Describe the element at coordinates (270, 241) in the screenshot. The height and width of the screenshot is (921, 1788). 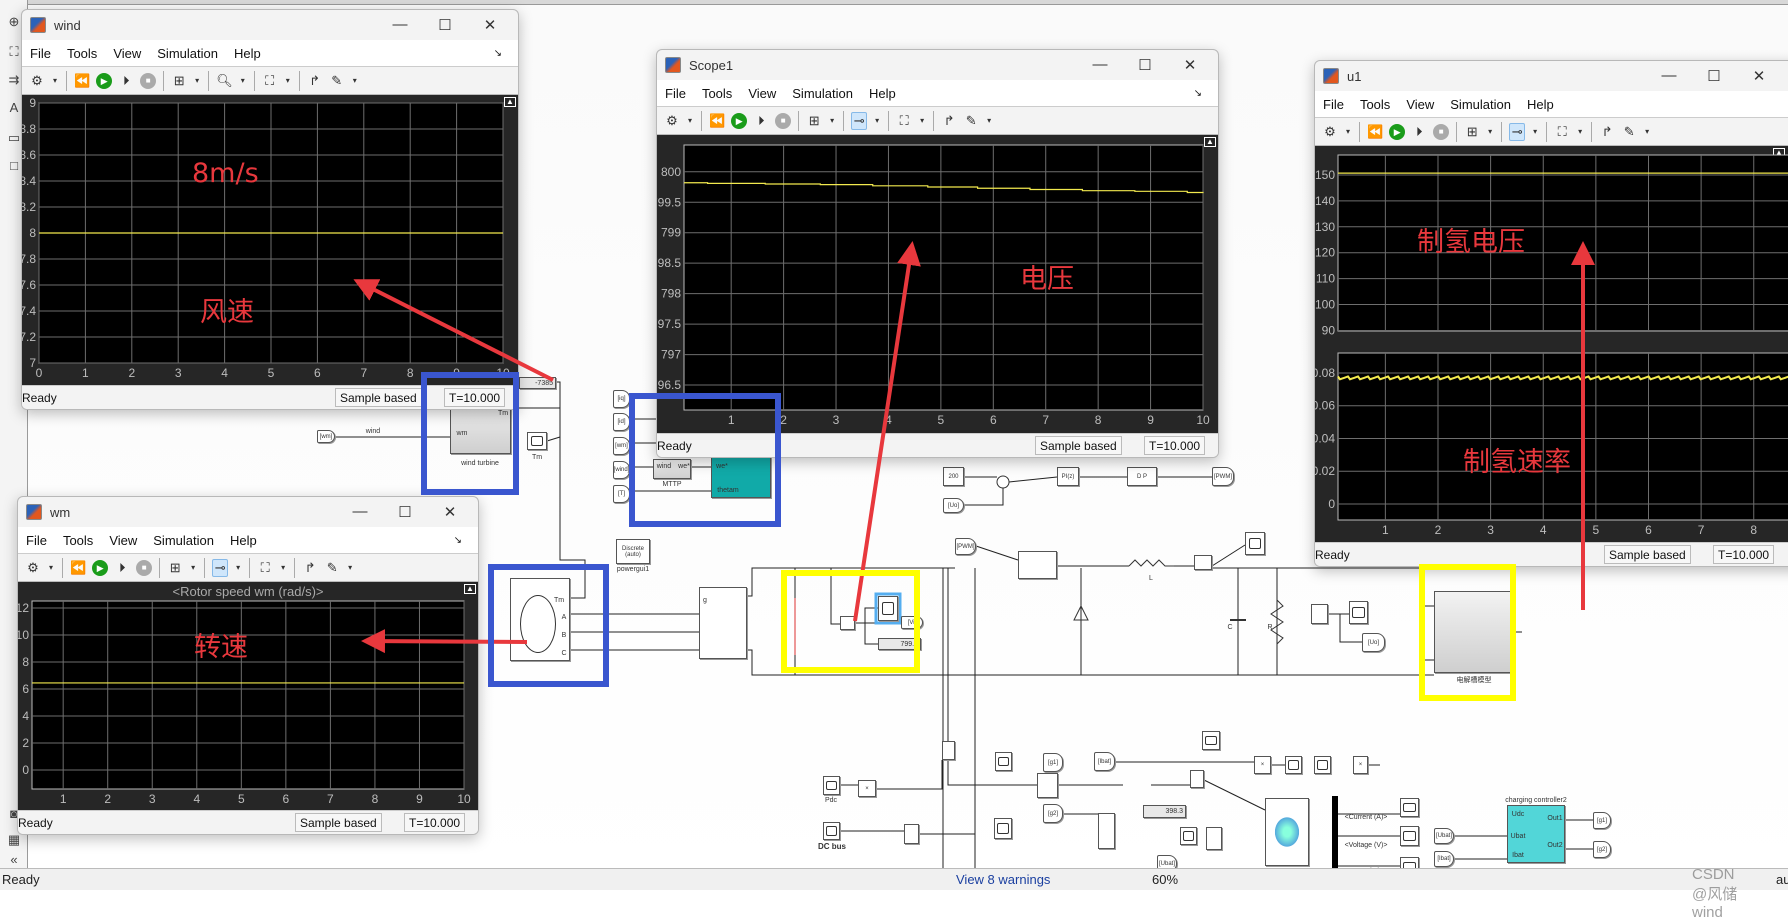
I see `plot-area: ▲01234567891077.27.47.67.888.28.48.68.89` at that location.